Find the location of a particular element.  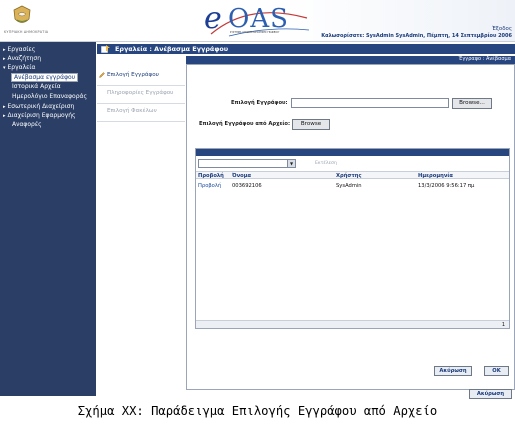

sidebar-item-restore-log: Ημερολόγιο Επαναφοράς is located at coordinates (49, 96).